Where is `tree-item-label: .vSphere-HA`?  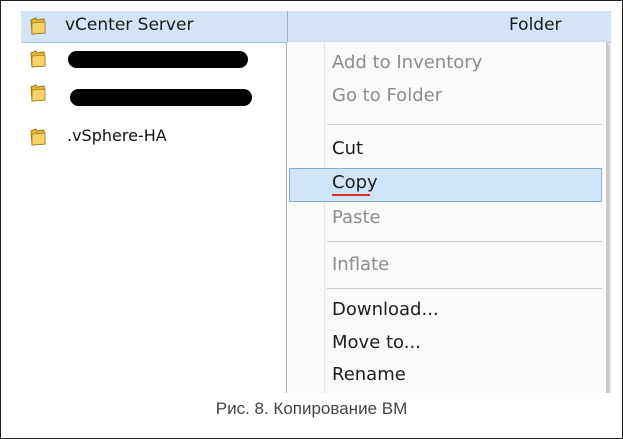
tree-item-label: .vSphere-HA is located at coordinates (117, 135).